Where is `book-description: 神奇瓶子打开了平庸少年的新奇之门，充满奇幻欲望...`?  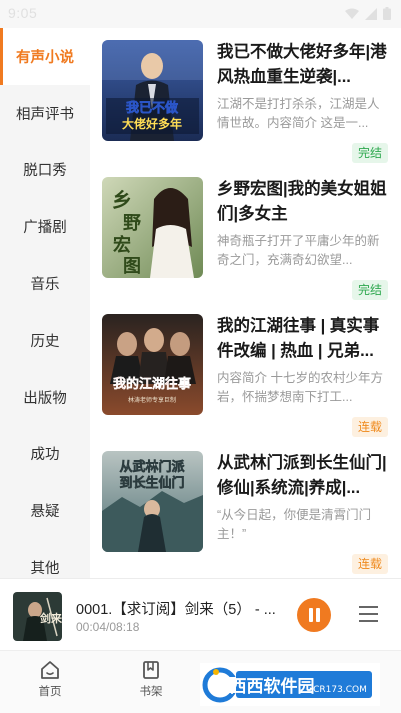 book-description: 神奇瓶子打开了平庸少年的新奇之门，充满奇幻欲望... is located at coordinates (298, 250).